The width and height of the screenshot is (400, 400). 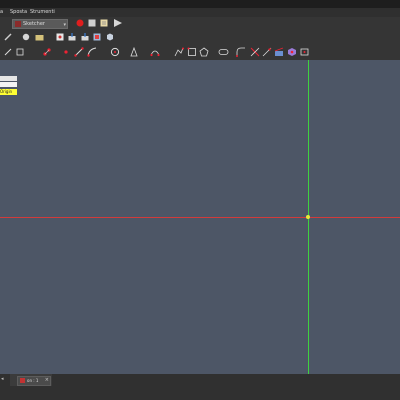 What do you see at coordinates (47, 52) in the screenshot?
I see `point-icon` at bounding box center [47, 52].